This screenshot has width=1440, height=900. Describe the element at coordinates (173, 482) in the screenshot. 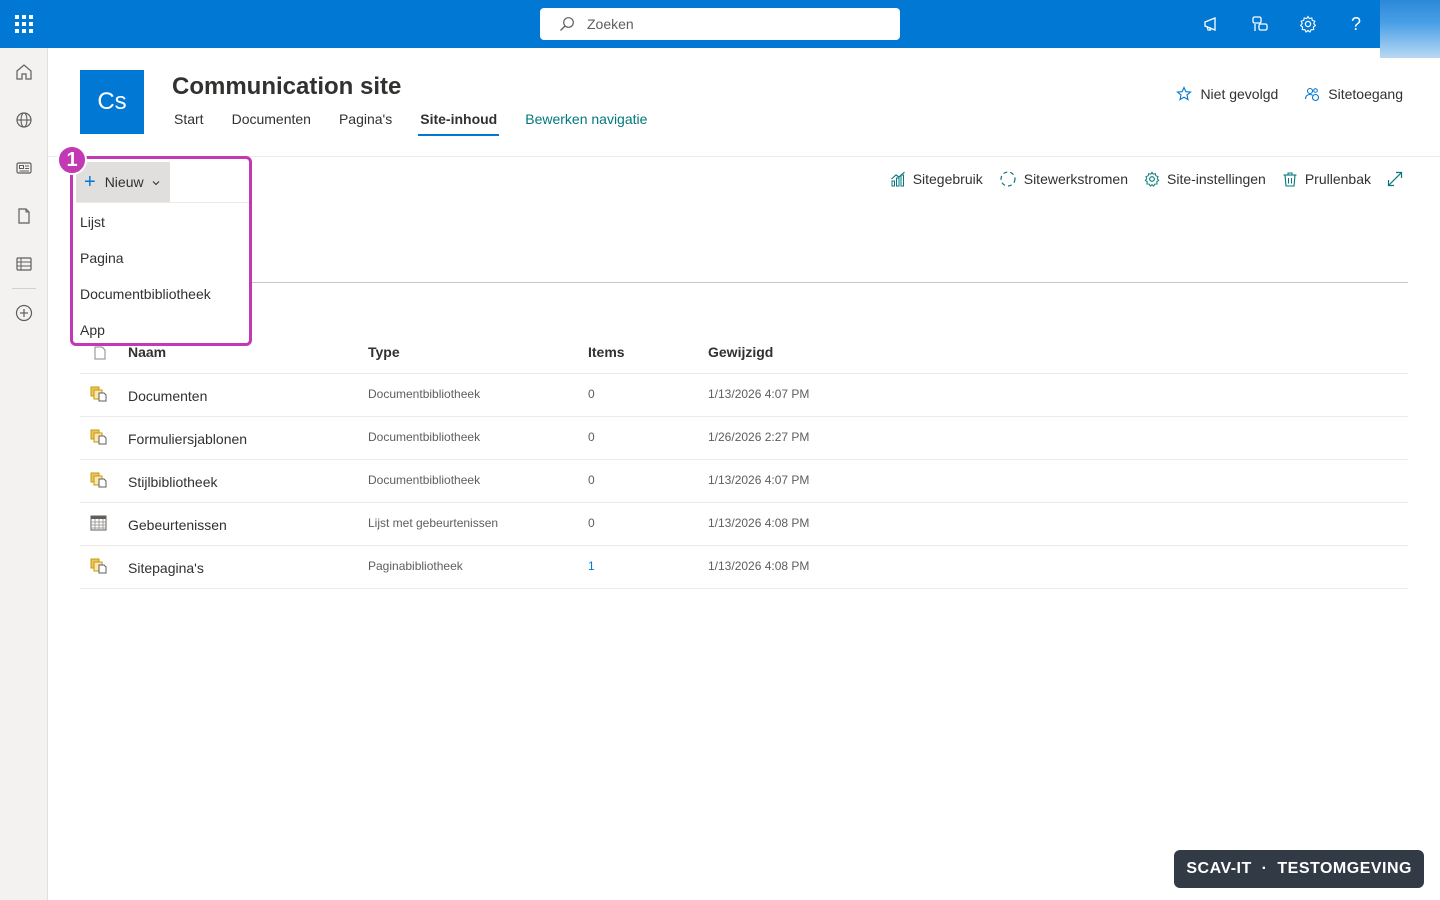

I see `row-name: Stijlbibliotheek` at that location.